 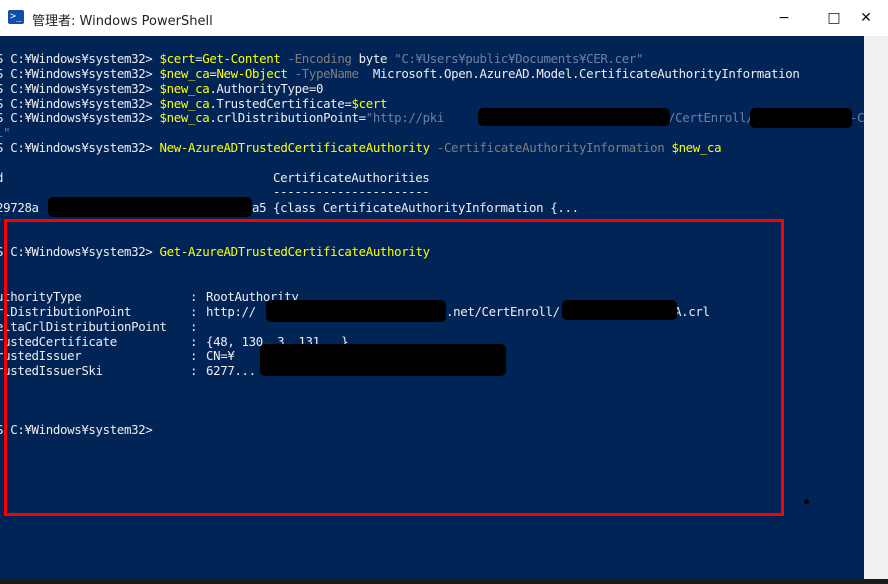 I want to click on table-row-id-end: a5, so click(x=259, y=207).